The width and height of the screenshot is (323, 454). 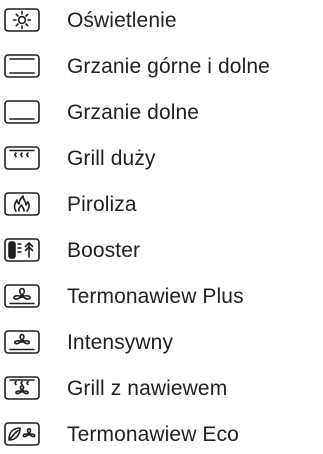 What do you see at coordinates (153, 434) in the screenshot?
I see `legend-label: Termonawiew Eco` at bounding box center [153, 434].